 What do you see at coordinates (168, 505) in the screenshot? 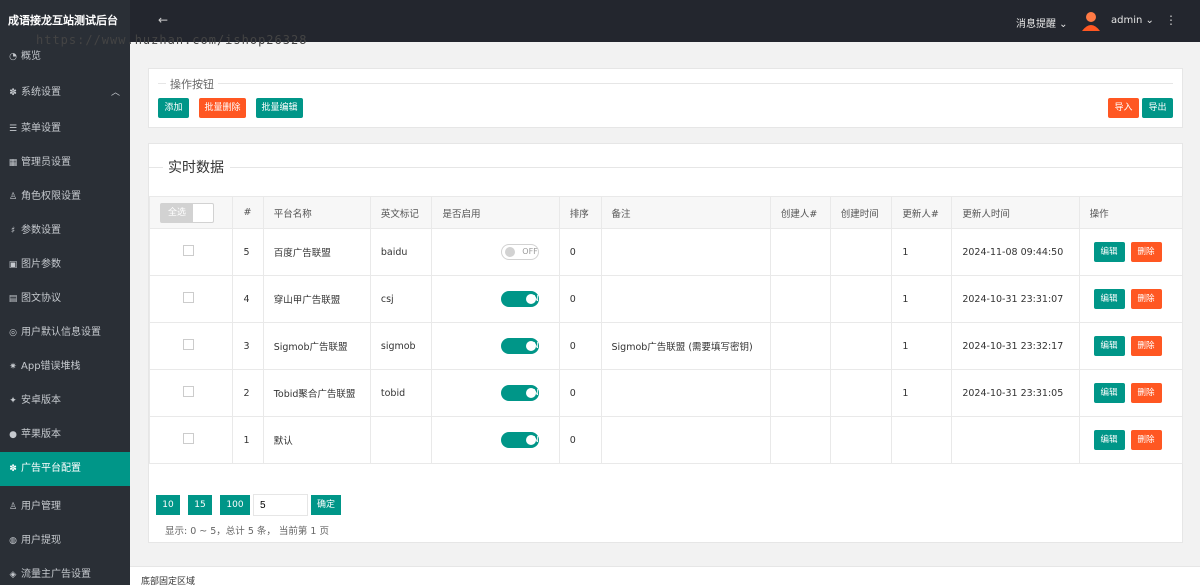
I see `page-size-10-button: 10` at bounding box center [168, 505].